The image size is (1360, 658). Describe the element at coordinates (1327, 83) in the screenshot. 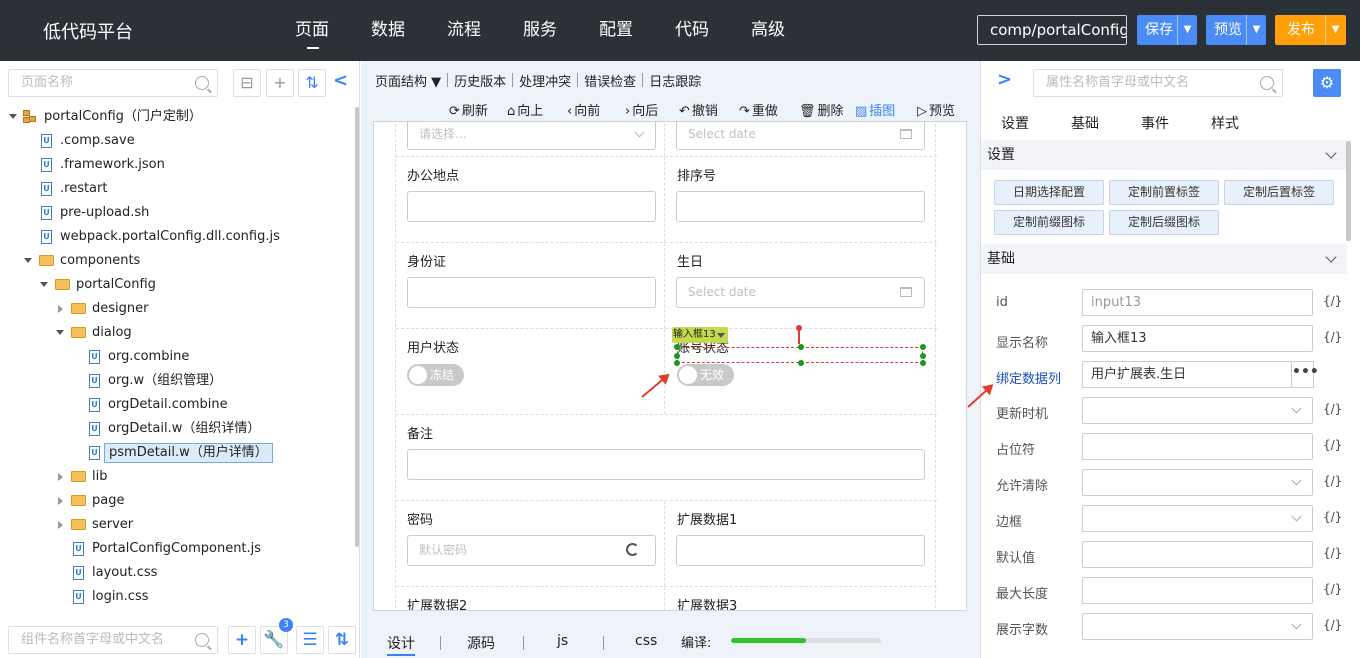

I see `gear-icon: ⚙` at that location.